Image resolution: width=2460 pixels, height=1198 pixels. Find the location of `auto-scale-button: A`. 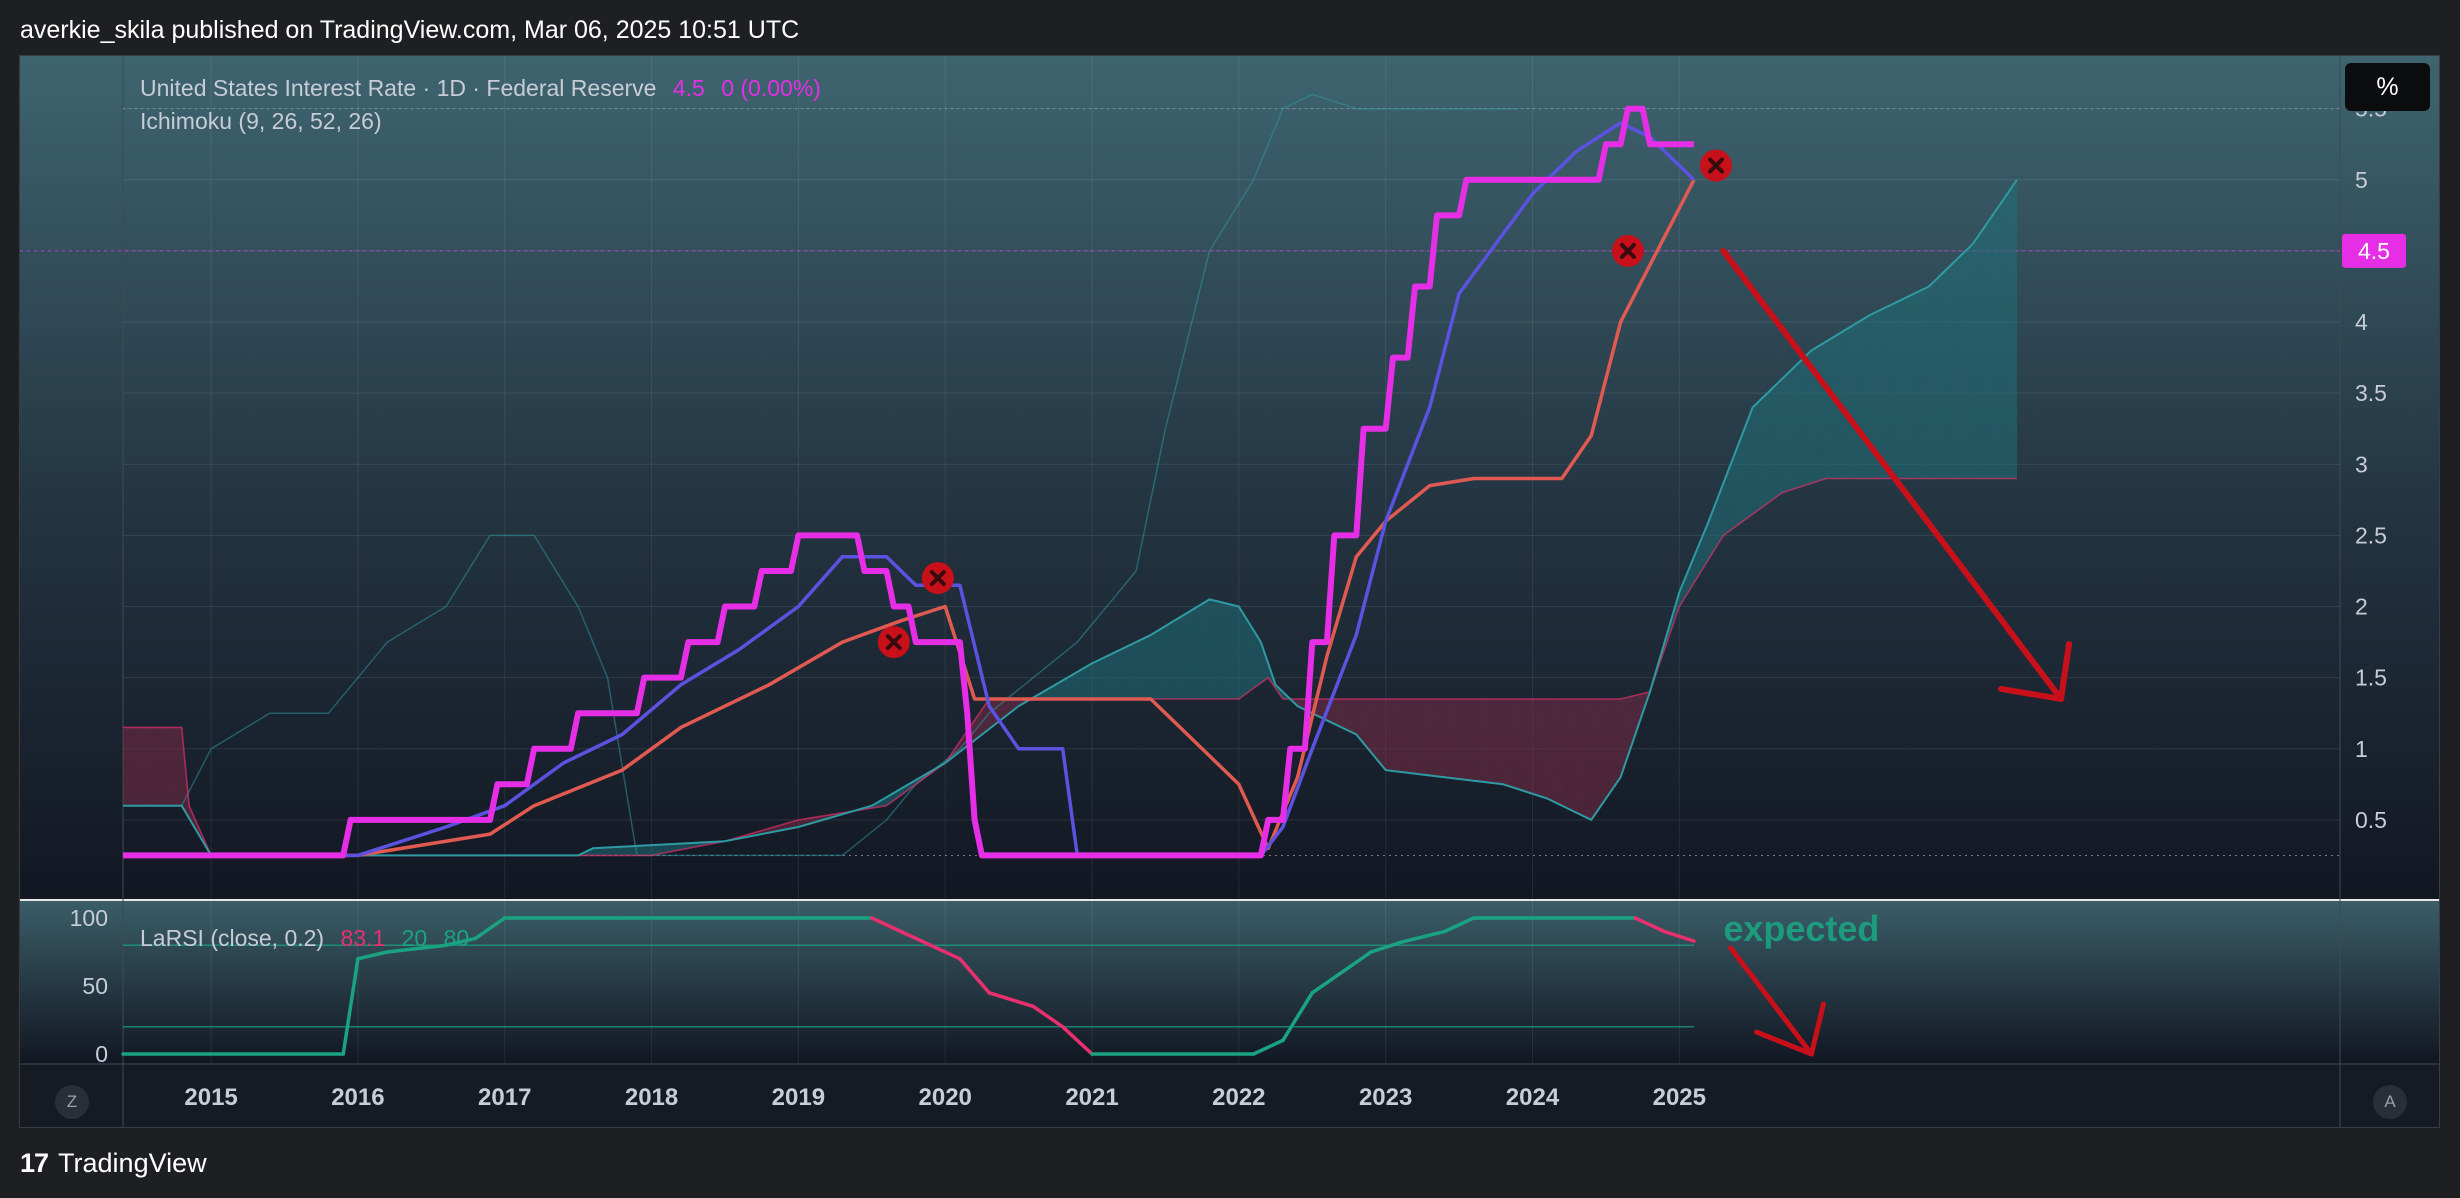

auto-scale-button: A is located at coordinates (2390, 1102).